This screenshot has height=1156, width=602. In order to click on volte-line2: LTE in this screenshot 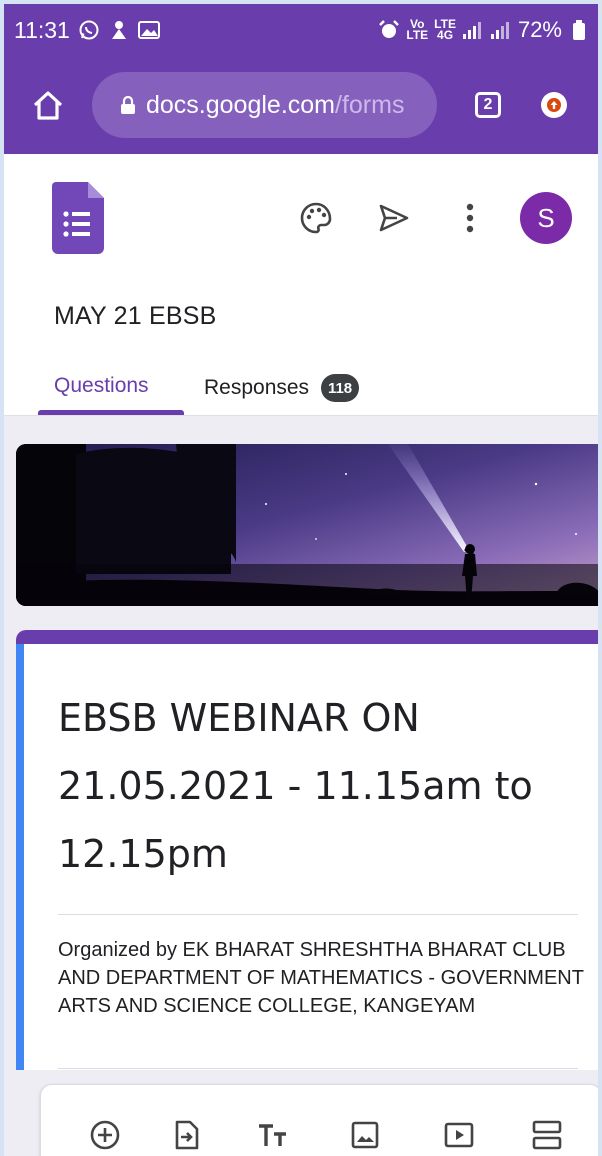, I will do `click(417, 35)`.